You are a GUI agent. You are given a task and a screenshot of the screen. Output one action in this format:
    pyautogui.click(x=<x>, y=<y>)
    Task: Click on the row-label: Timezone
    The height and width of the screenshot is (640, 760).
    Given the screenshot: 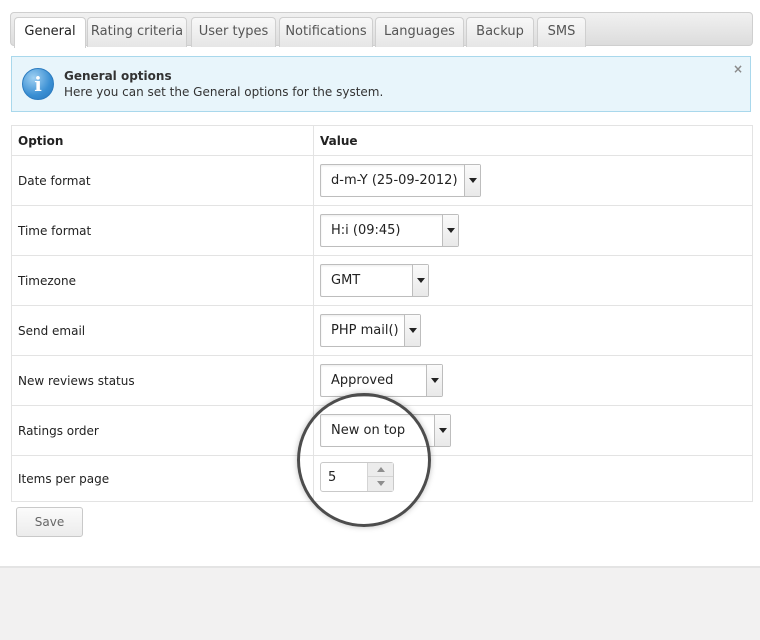 What is the action you would take?
    pyautogui.click(x=162, y=280)
    